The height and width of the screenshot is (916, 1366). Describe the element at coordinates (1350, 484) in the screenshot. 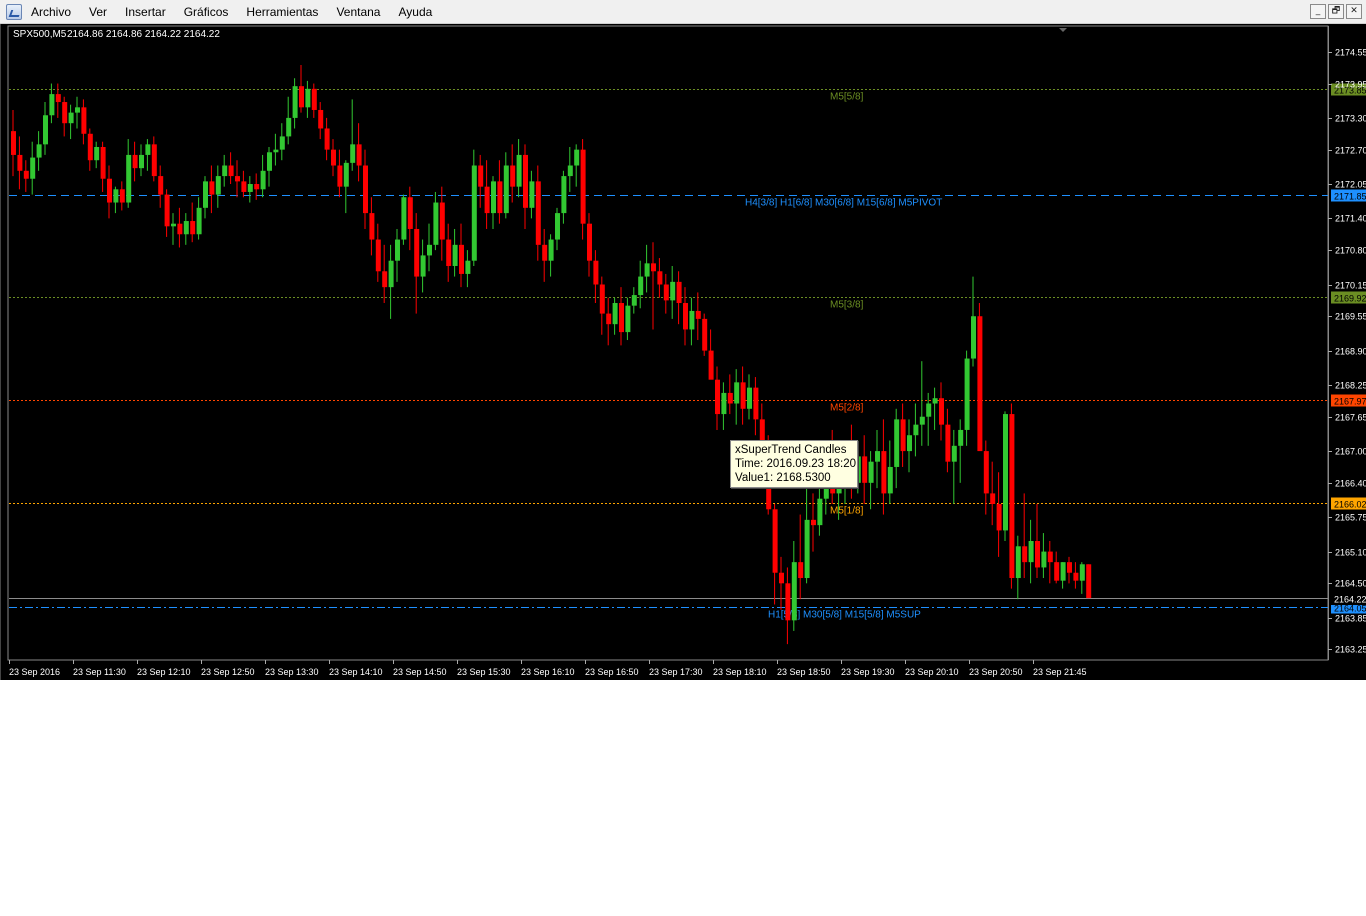

I see `price-tick-label: 2166.40` at that location.